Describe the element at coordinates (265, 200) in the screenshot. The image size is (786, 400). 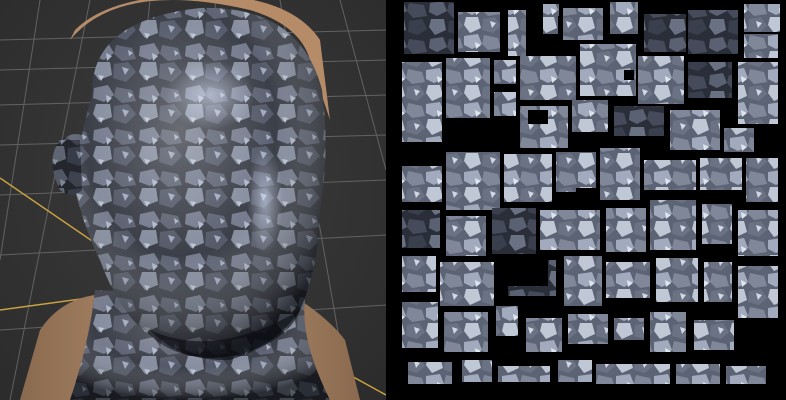
I see `nose-highlight` at that location.